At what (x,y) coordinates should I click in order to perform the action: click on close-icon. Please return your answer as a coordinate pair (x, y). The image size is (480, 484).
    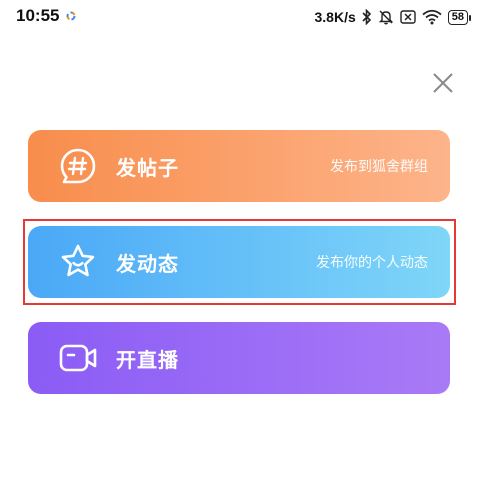
    Looking at the image, I should click on (443, 83).